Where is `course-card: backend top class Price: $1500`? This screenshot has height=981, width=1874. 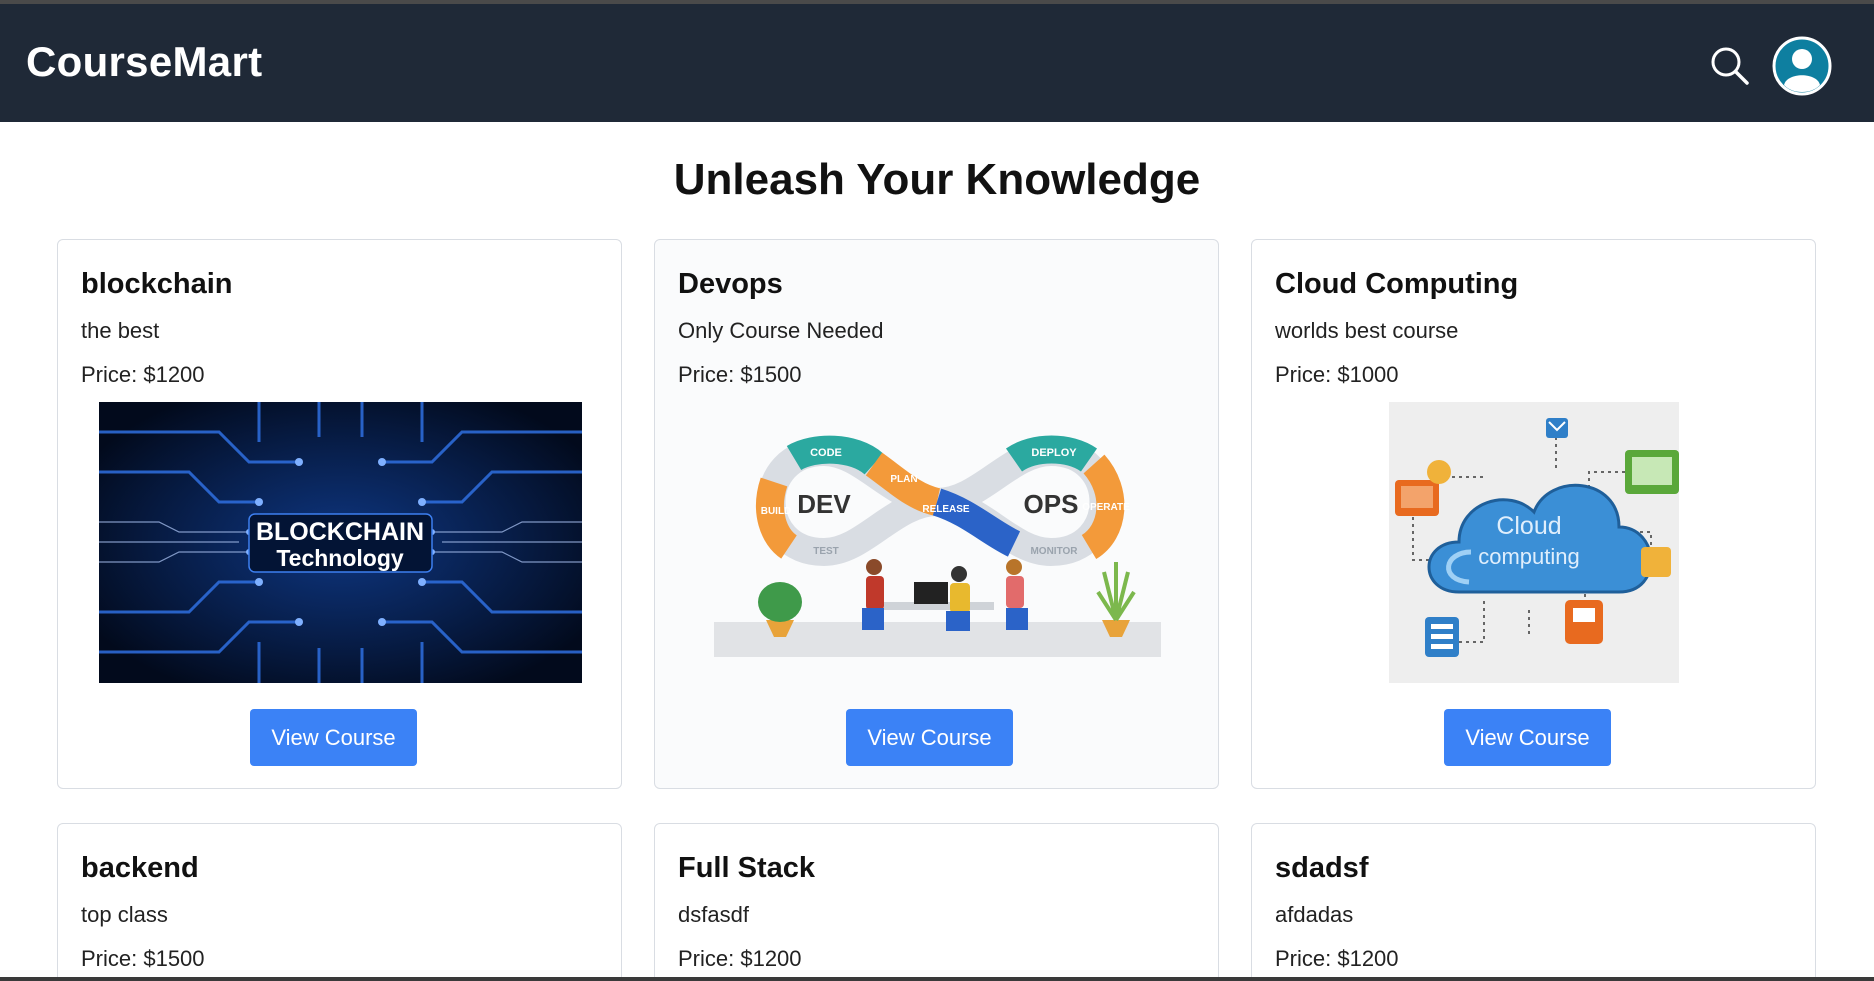
course-card: backend top class Price: $1500 is located at coordinates (339, 902).